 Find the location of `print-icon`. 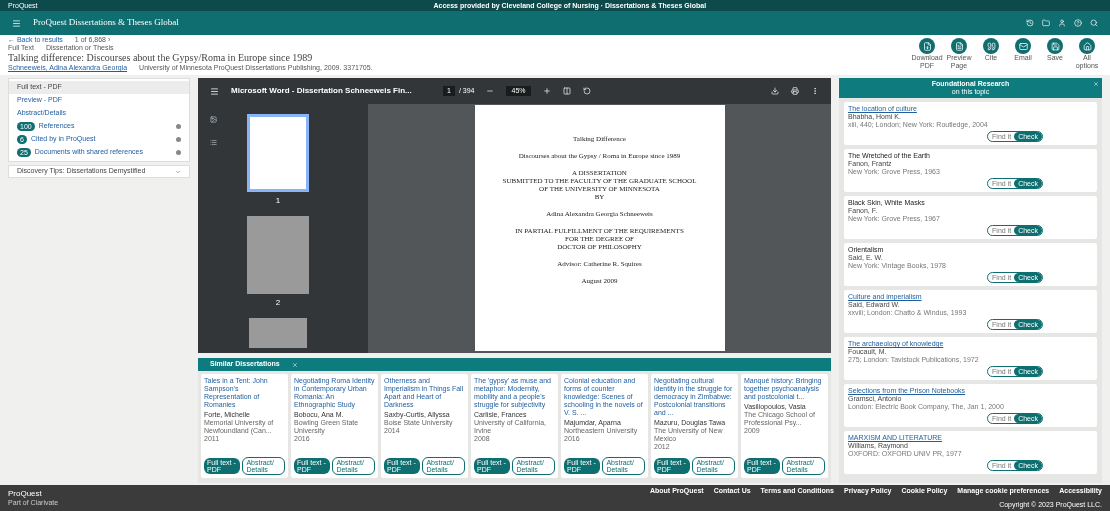

print-icon is located at coordinates (795, 91).